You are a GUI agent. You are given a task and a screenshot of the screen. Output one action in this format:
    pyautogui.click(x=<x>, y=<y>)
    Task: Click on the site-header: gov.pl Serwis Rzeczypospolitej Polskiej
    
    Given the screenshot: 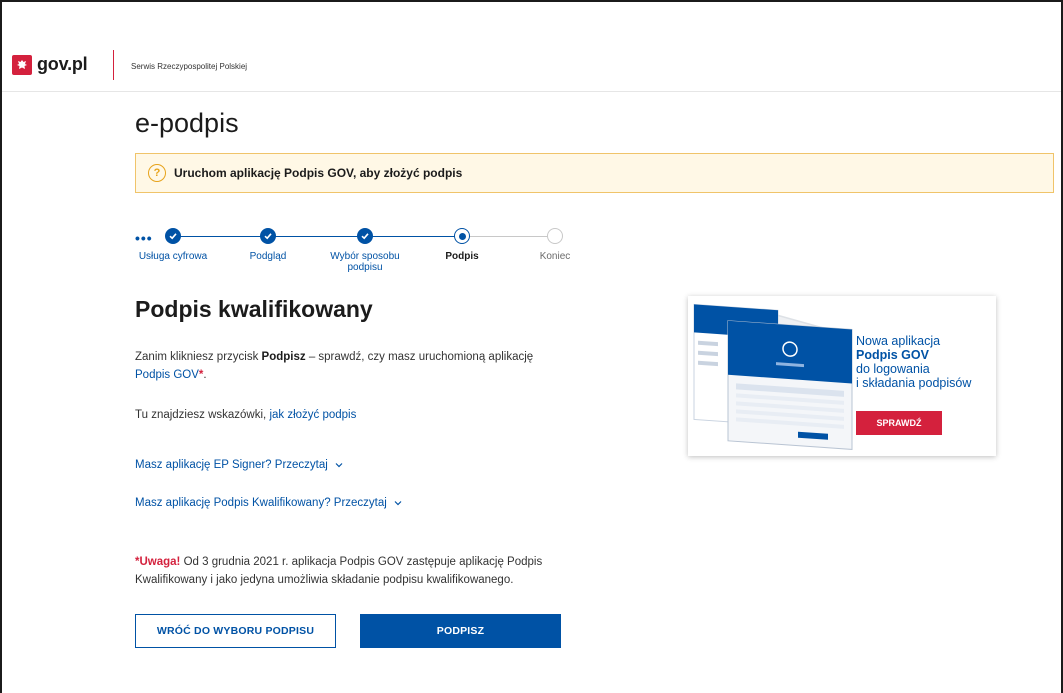 What is the action you would take?
    pyautogui.click(x=531, y=47)
    